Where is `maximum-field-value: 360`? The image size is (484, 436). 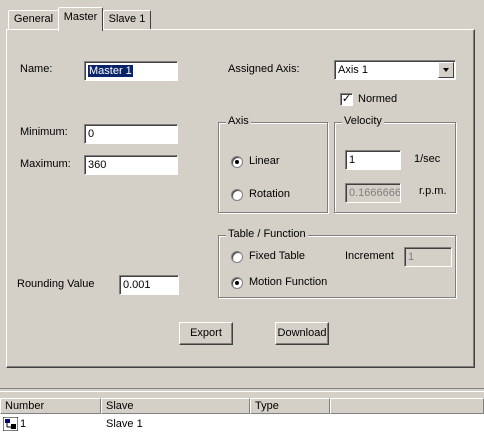
maximum-field-value: 360 is located at coordinates (97, 165).